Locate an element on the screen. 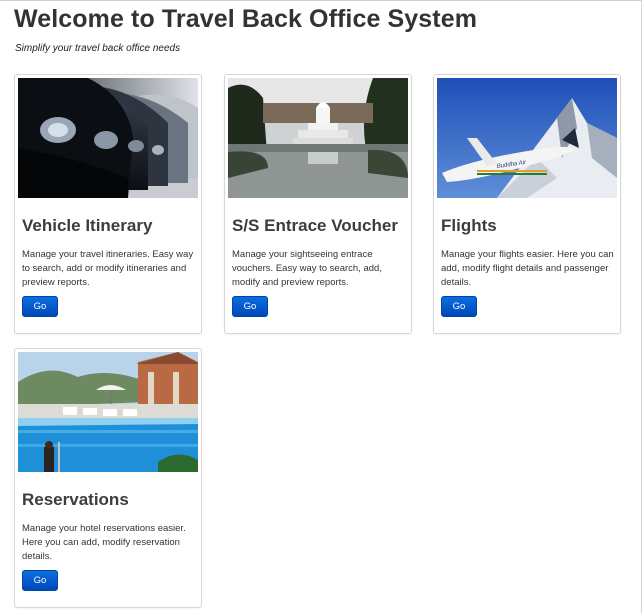 The image size is (642, 613). airplane-mountain-photo: Buddha Air is located at coordinates (527, 138).